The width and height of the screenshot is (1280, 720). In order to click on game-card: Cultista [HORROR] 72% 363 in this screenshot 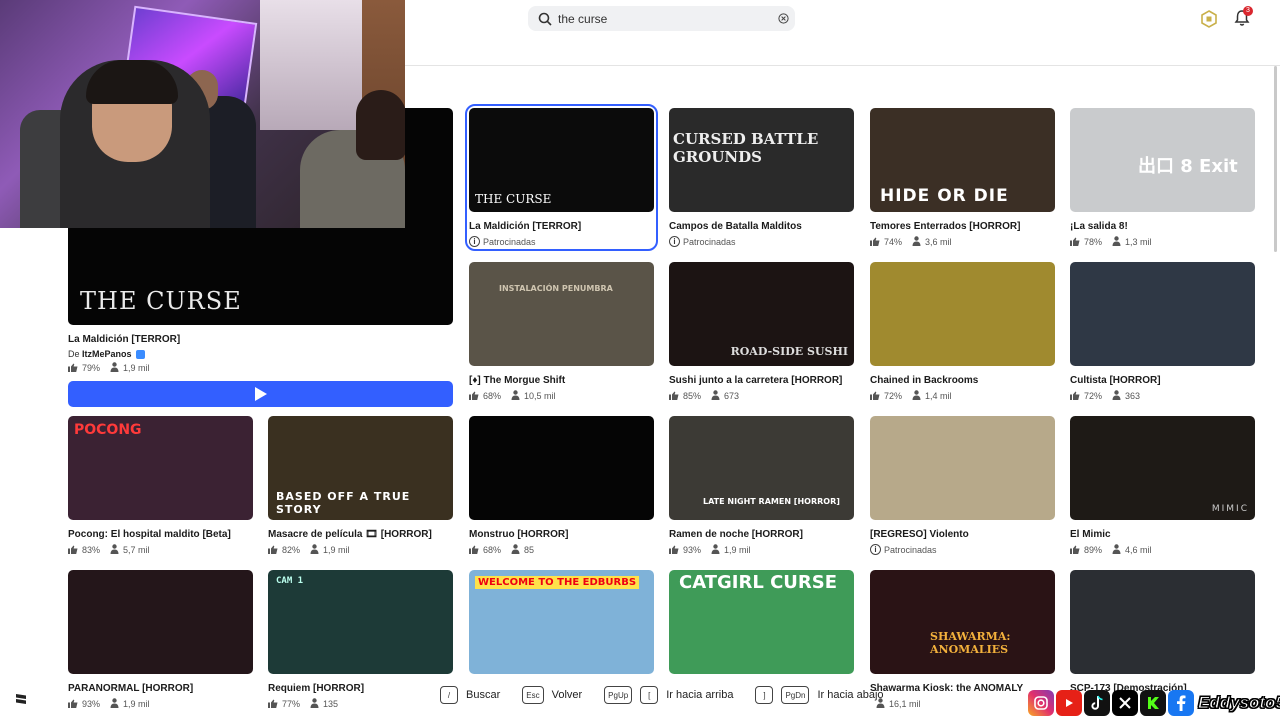, I will do `click(1162, 332)`.